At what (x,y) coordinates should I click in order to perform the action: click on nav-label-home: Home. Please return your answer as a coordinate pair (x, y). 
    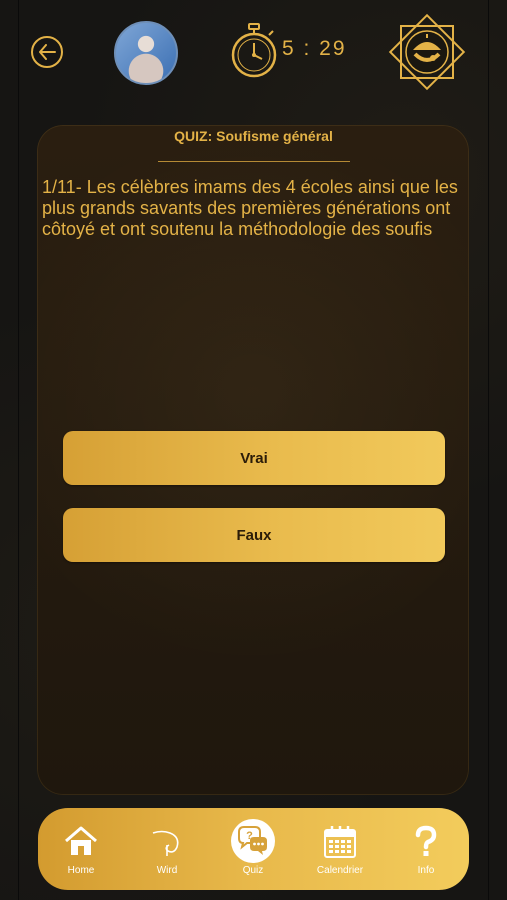
    Looking at the image, I should click on (81, 870).